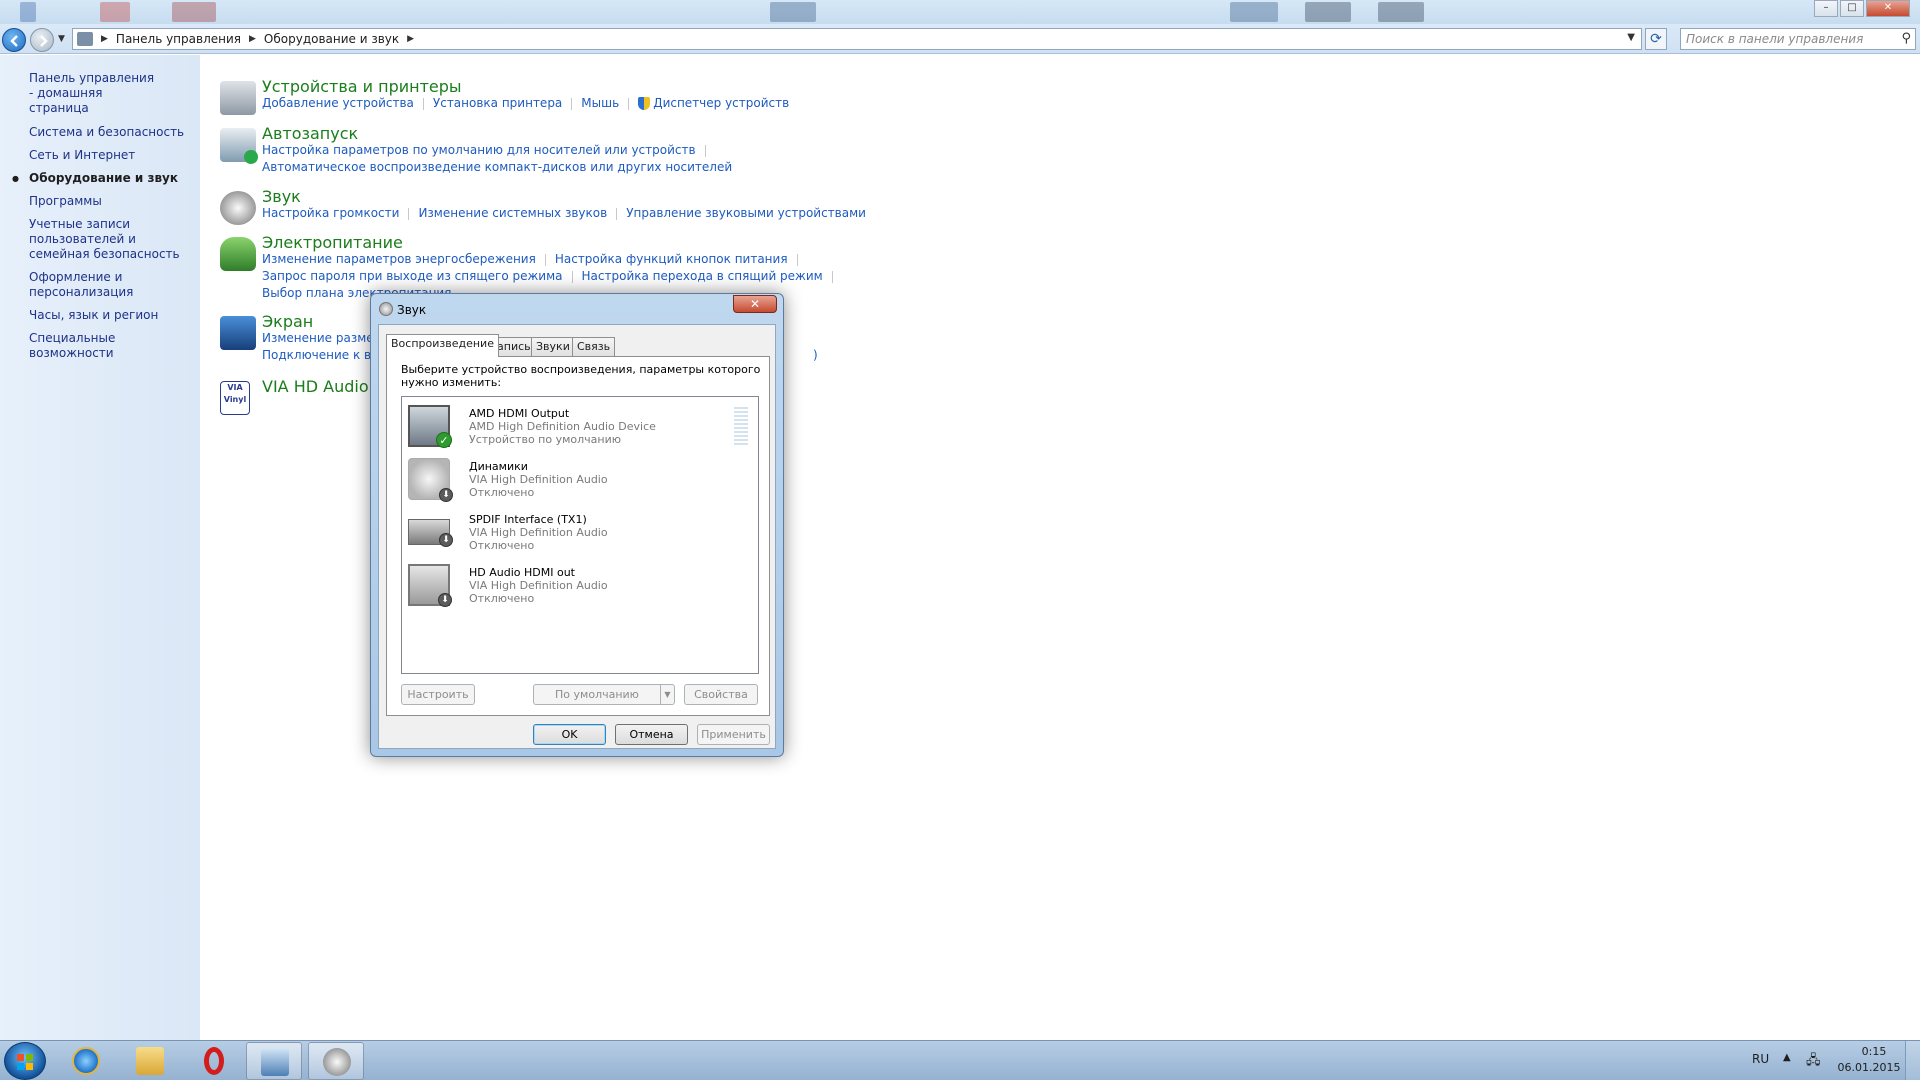 This screenshot has width=1920, height=1080. I want to click on sidebar-item-clock-region: Часы, язык и регион, so click(100, 315).